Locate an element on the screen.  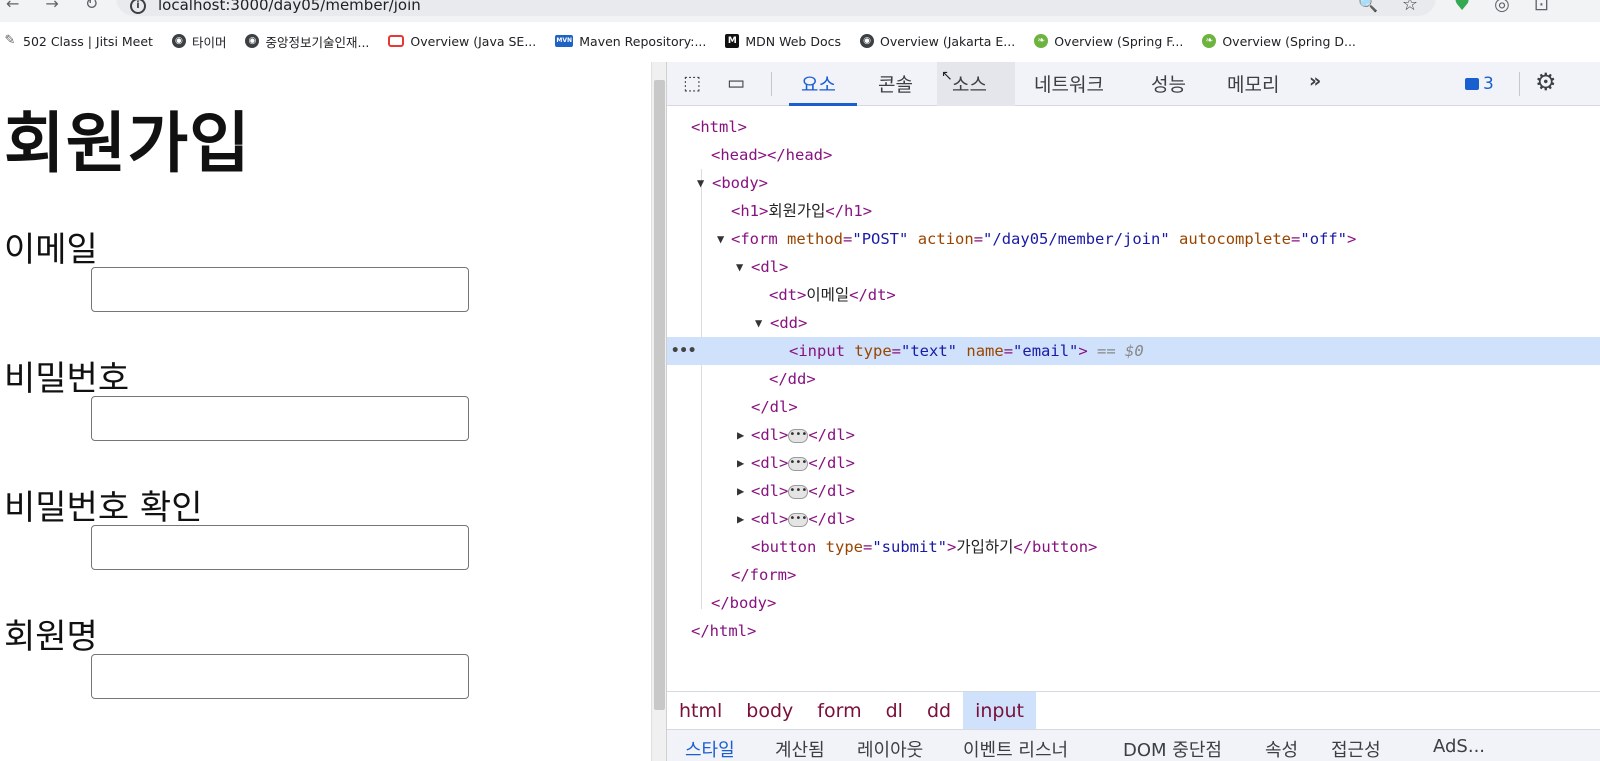
forward-icon: → is located at coordinates (51, 6).